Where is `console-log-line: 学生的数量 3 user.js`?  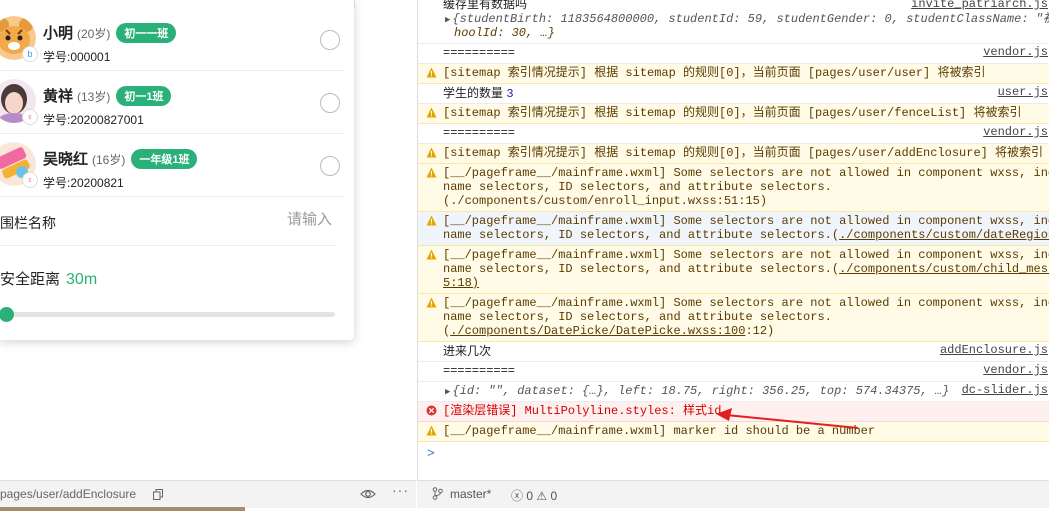
console-log-line: 学生的数量 3 user.js is located at coordinates (733, 94).